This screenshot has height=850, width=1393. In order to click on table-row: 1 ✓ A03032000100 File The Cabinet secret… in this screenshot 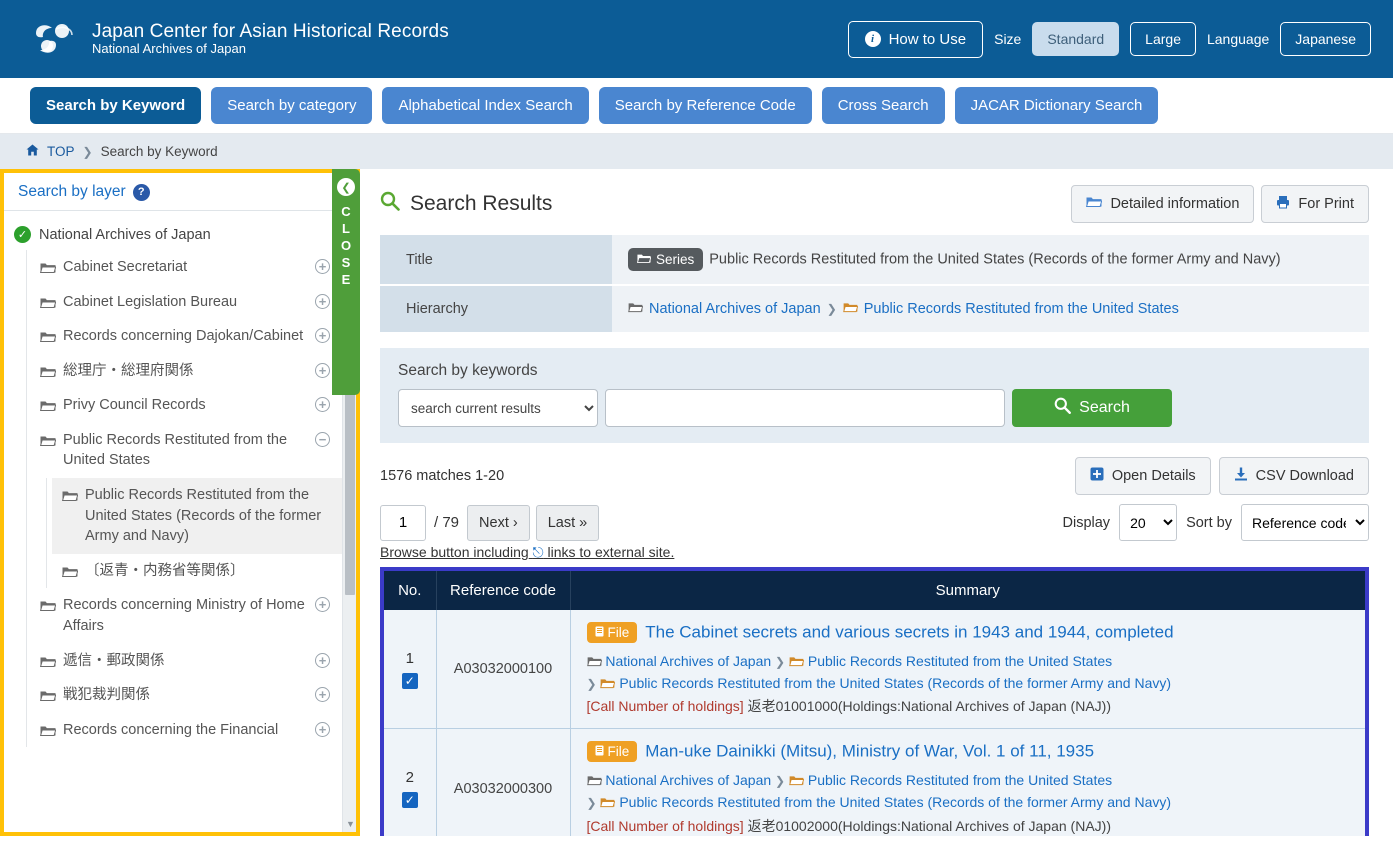, I will do `click(874, 670)`.